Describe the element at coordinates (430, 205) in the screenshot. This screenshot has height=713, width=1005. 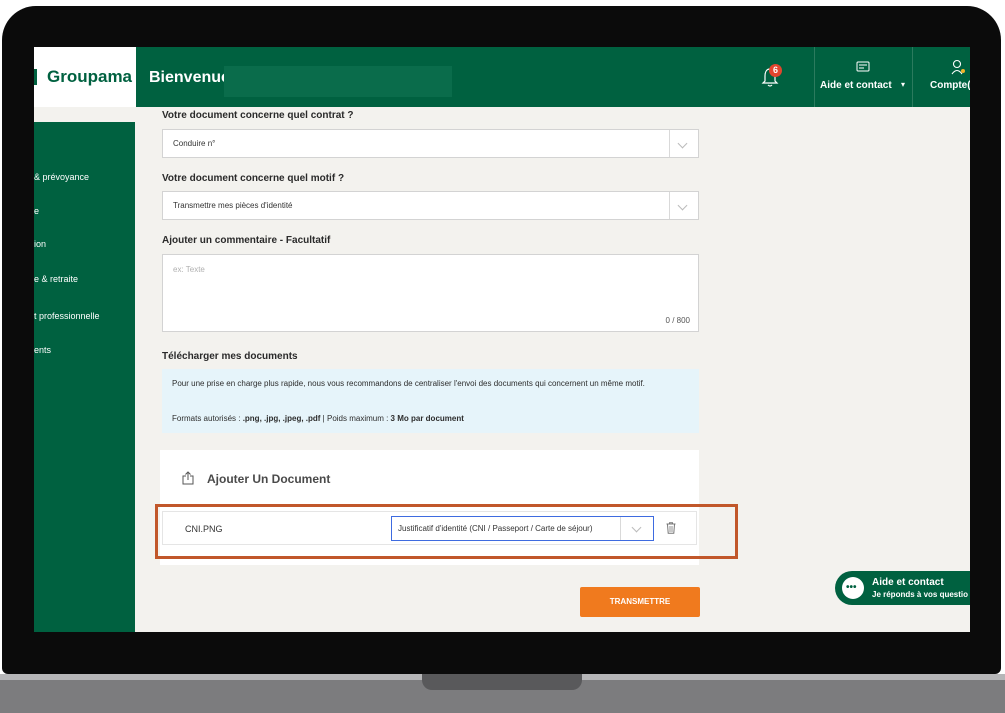
I see `motif-select: Transmettre mes pièces d'identité` at that location.